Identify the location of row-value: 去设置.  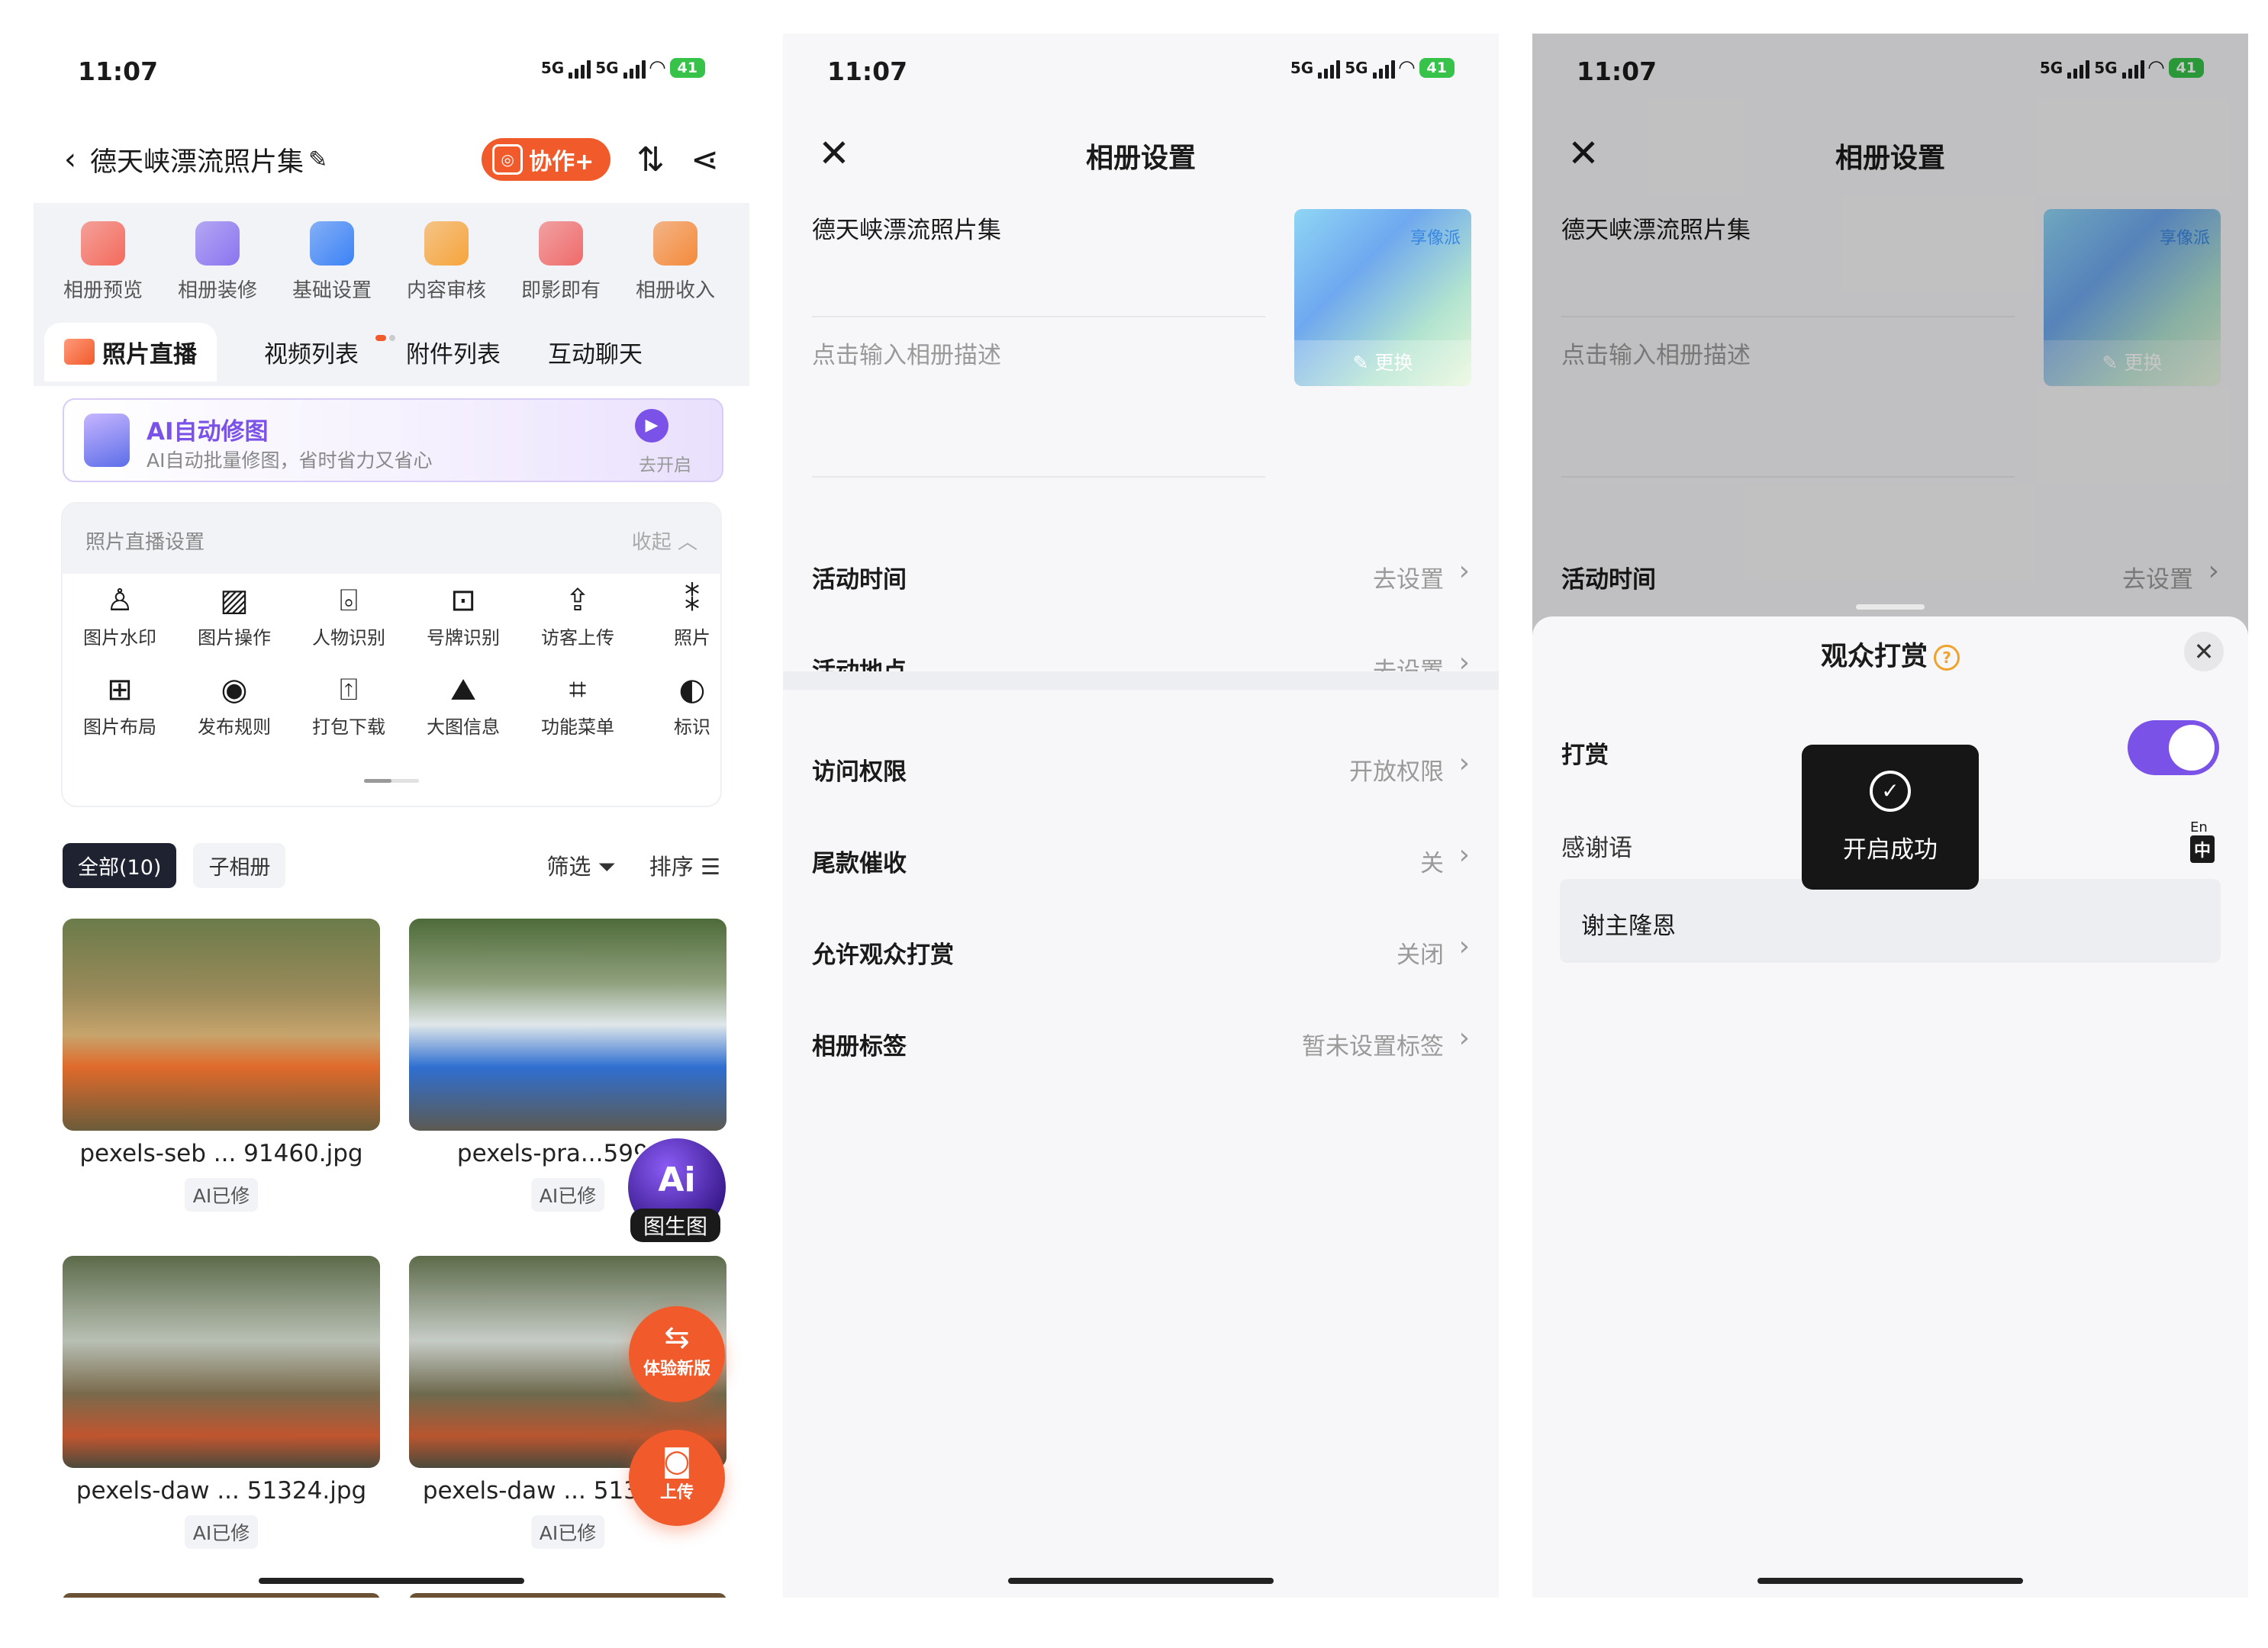
(1408, 580).